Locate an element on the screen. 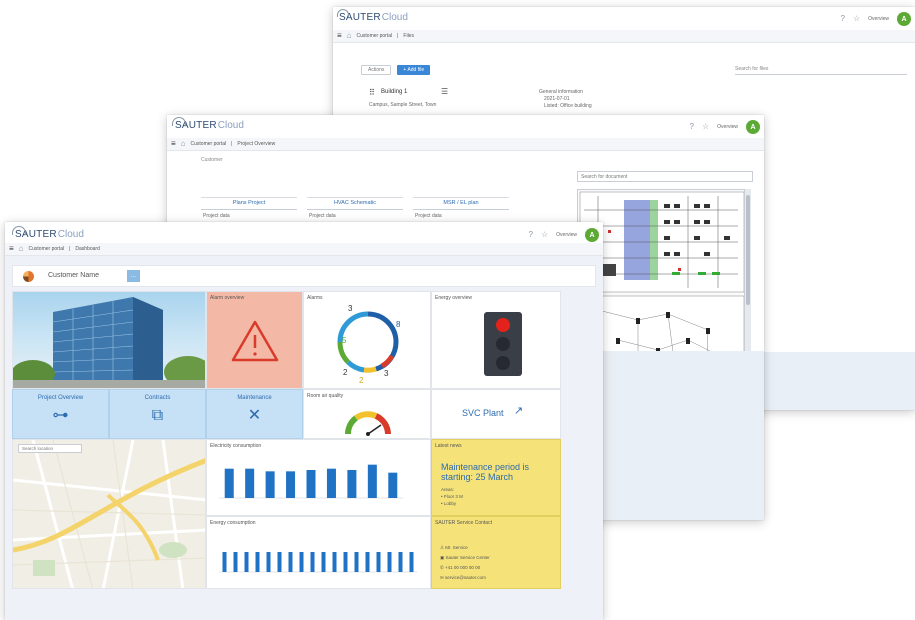  back-logo: SAUTER Cloud is located at coordinates (372, 16).